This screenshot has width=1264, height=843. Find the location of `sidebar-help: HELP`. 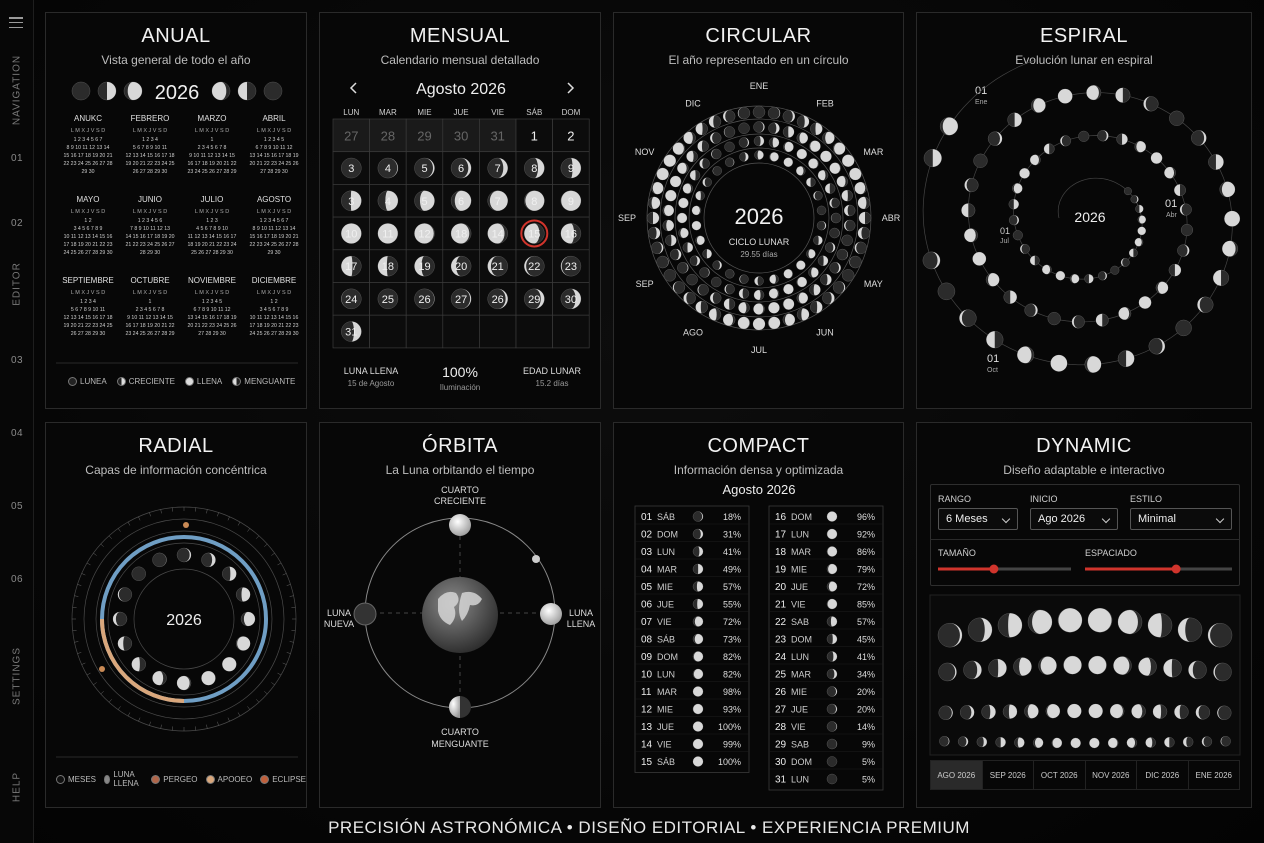

sidebar-help: HELP is located at coordinates (17, 787).